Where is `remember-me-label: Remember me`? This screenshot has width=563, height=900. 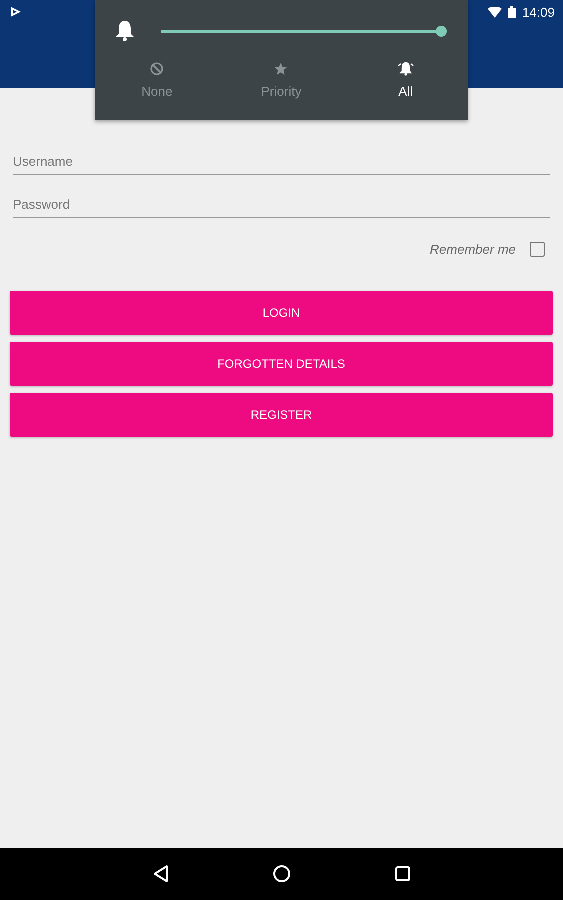 remember-me-label: Remember me is located at coordinates (473, 249).